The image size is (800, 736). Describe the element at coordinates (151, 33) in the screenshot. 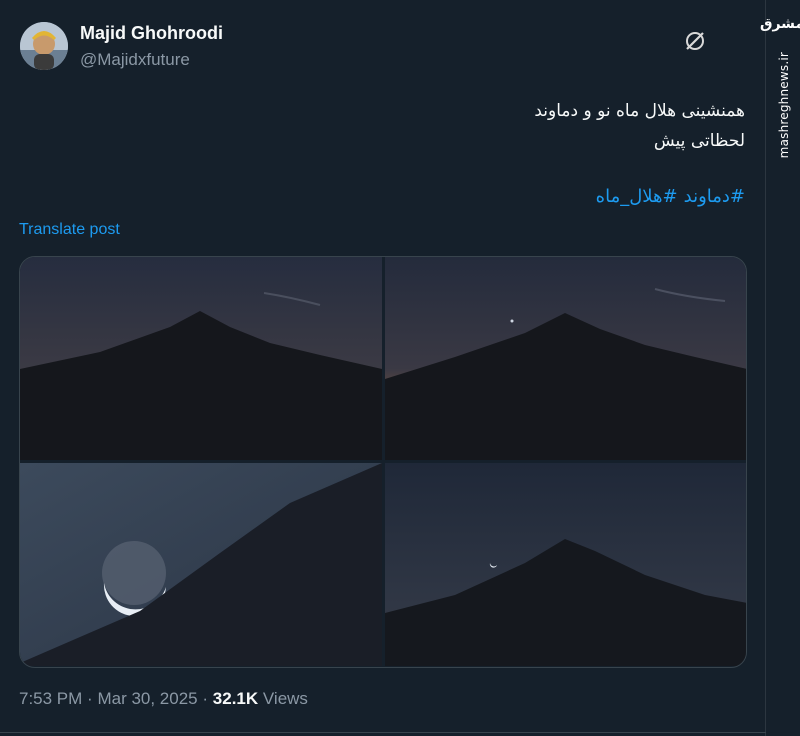

I see `author-name: Majid Ghohroodi` at that location.